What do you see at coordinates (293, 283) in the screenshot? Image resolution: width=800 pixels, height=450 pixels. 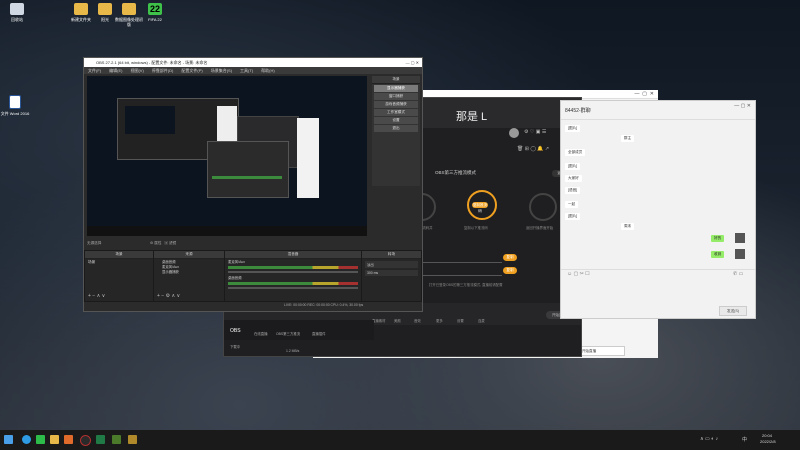 I see `mixer-meter` at bounding box center [293, 283].